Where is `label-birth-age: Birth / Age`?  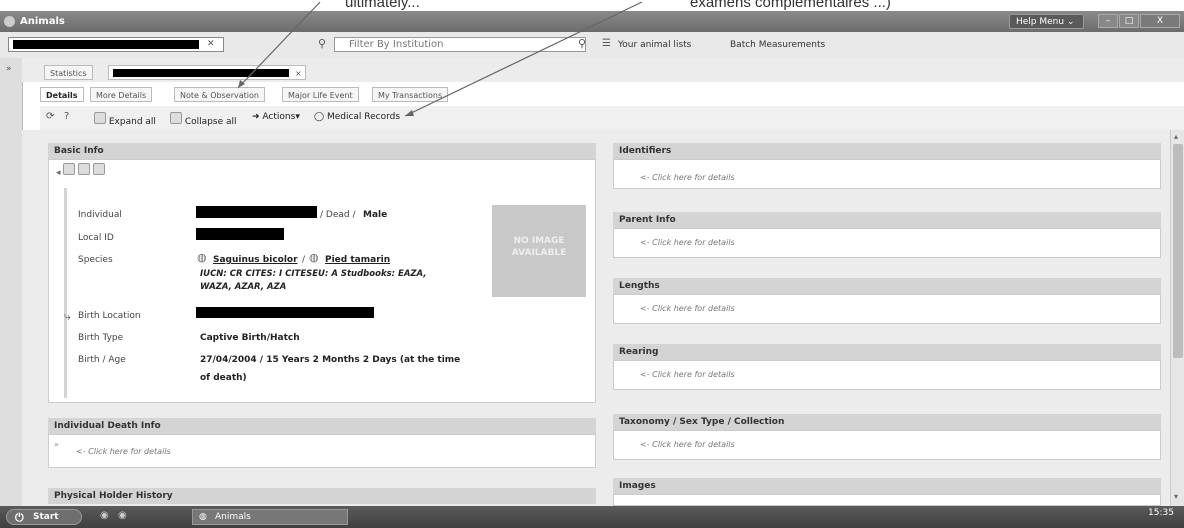 label-birth-age: Birth / Age is located at coordinates (102, 360).